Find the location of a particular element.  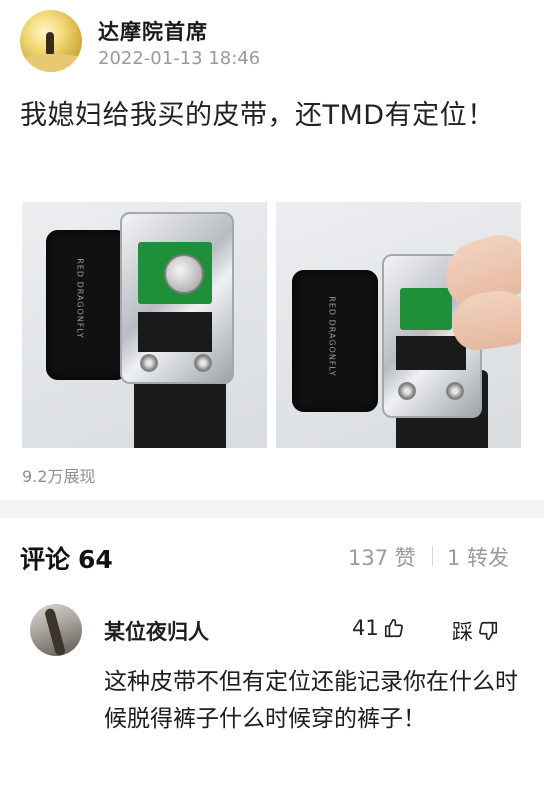

section-divider is located at coordinates (272, 509).